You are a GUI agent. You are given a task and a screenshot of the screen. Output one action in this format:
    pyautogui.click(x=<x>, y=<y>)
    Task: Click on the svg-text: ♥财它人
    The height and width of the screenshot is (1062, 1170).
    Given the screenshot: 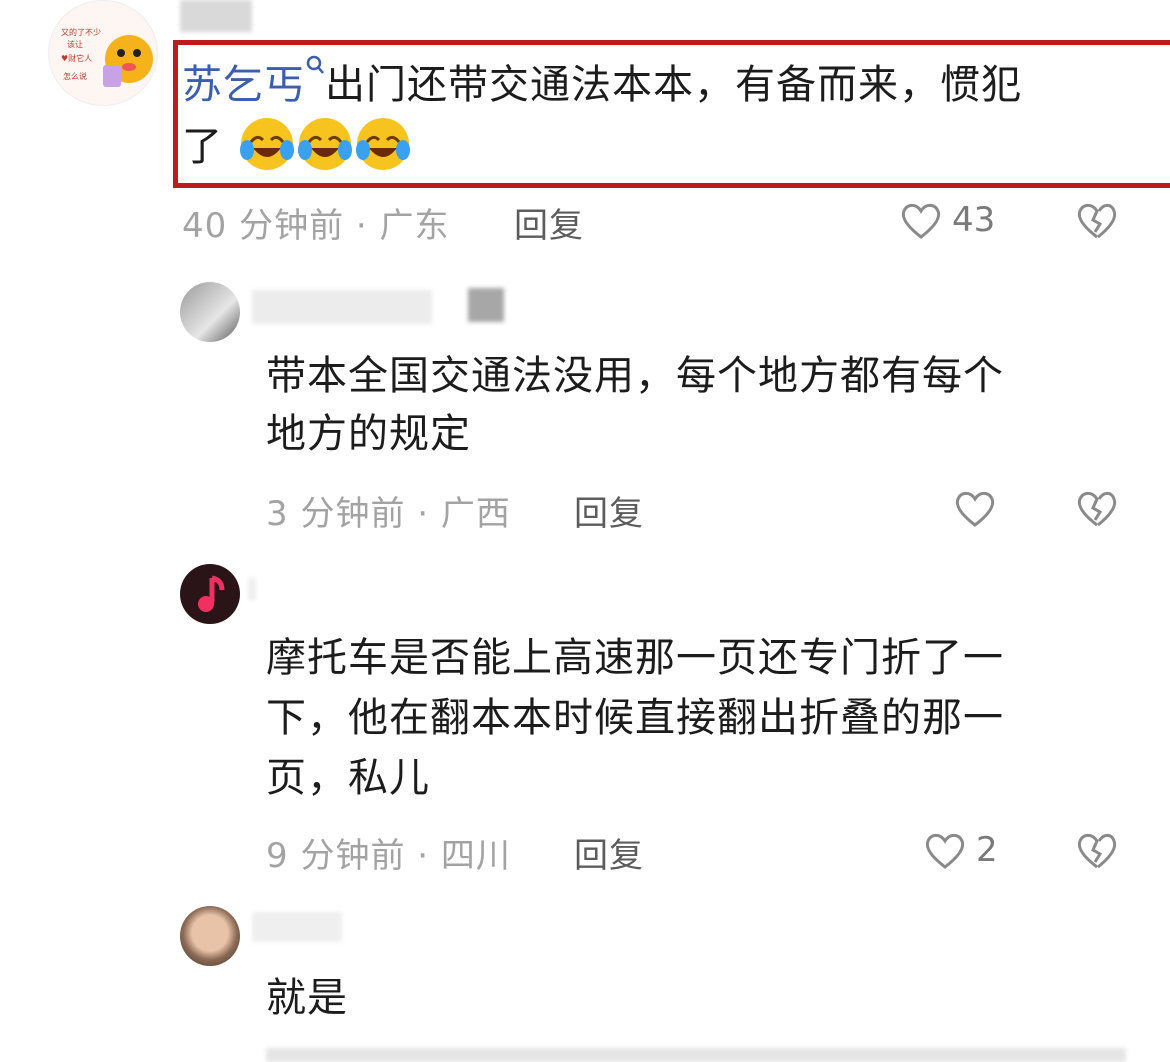 What is the action you would take?
    pyautogui.click(x=76, y=58)
    